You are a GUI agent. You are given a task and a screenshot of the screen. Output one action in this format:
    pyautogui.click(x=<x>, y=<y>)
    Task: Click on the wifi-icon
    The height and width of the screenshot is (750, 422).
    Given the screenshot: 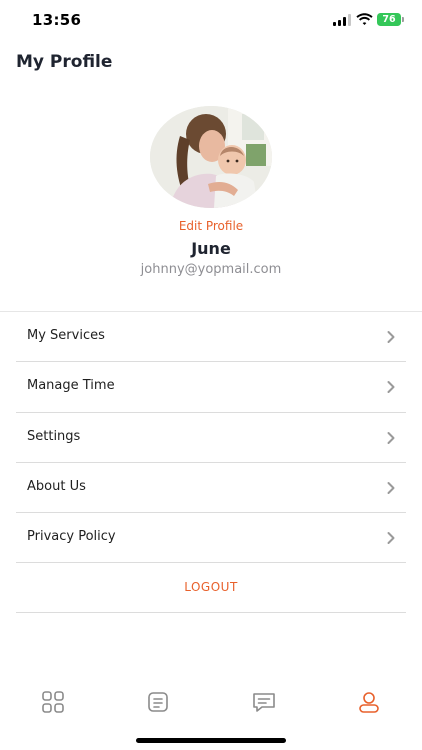 What is the action you would take?
    pyautogui.click(x=364, y=19)
    